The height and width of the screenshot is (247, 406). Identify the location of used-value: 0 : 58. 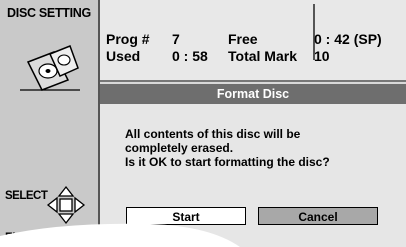
(190, 56).